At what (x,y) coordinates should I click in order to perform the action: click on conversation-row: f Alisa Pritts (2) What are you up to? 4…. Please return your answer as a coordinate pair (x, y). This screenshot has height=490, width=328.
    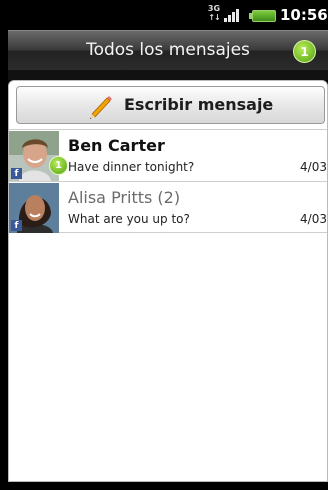
    Looking at the image, I should click on (168, 207).